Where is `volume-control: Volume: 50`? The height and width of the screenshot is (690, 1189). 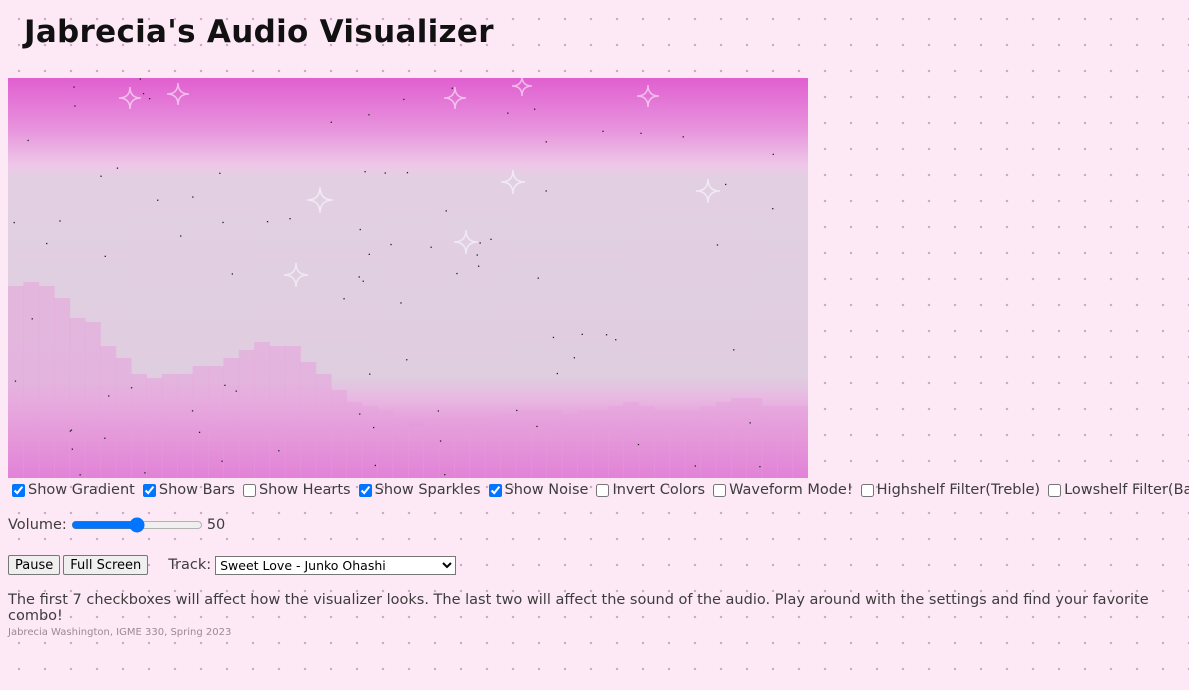
volume-control: Volume: 50 is located at coordinates (116, 525).